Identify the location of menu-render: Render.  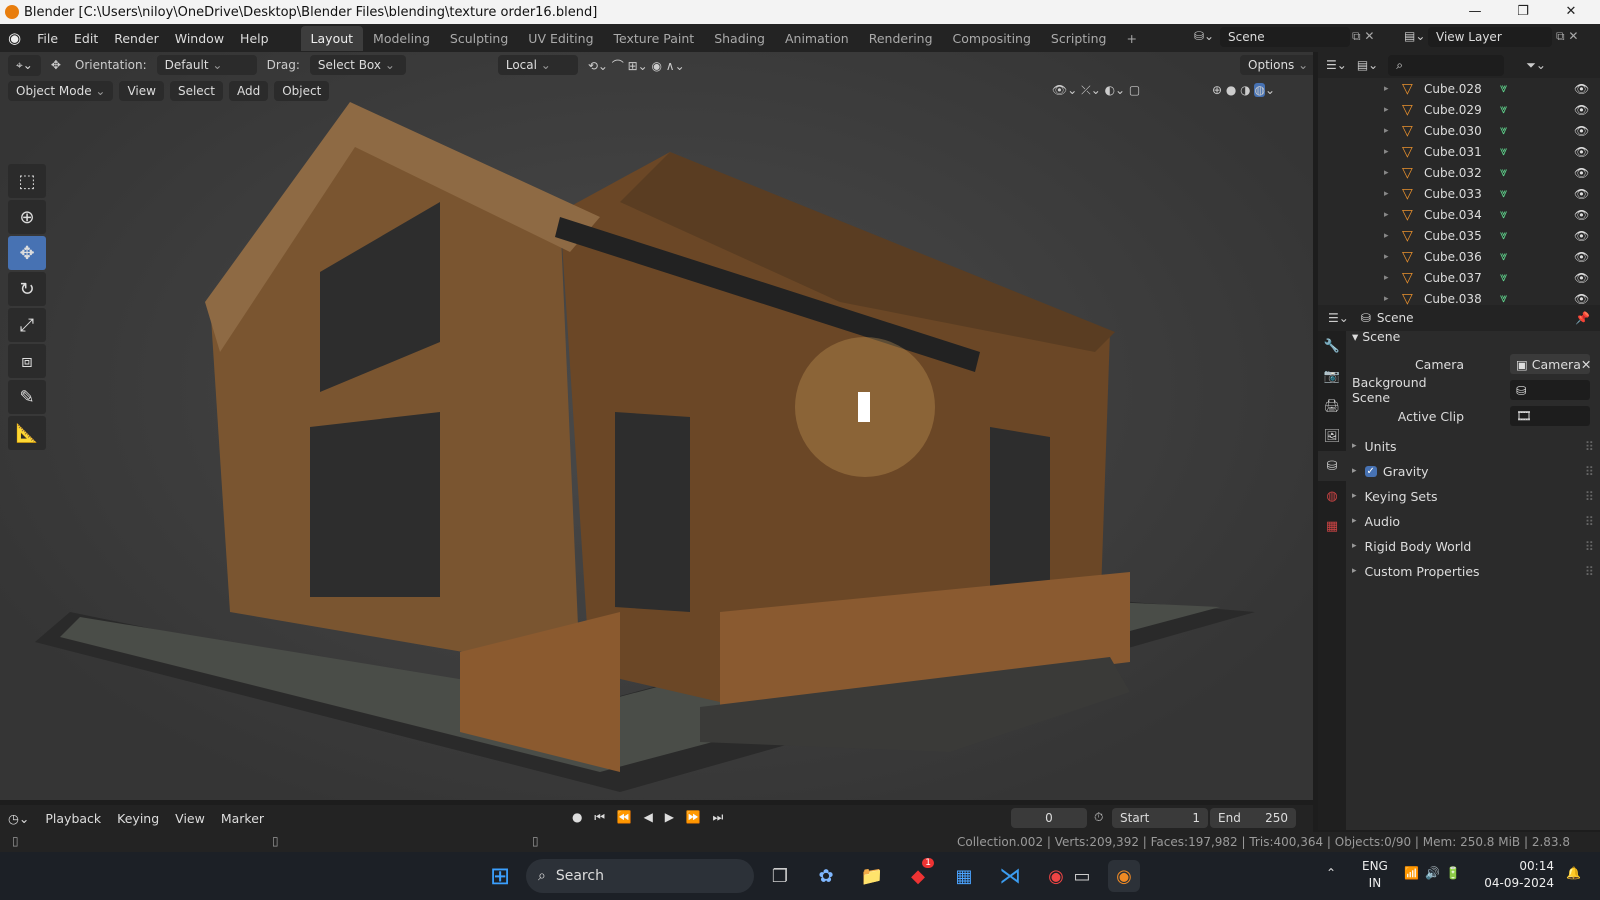
(136, 38).